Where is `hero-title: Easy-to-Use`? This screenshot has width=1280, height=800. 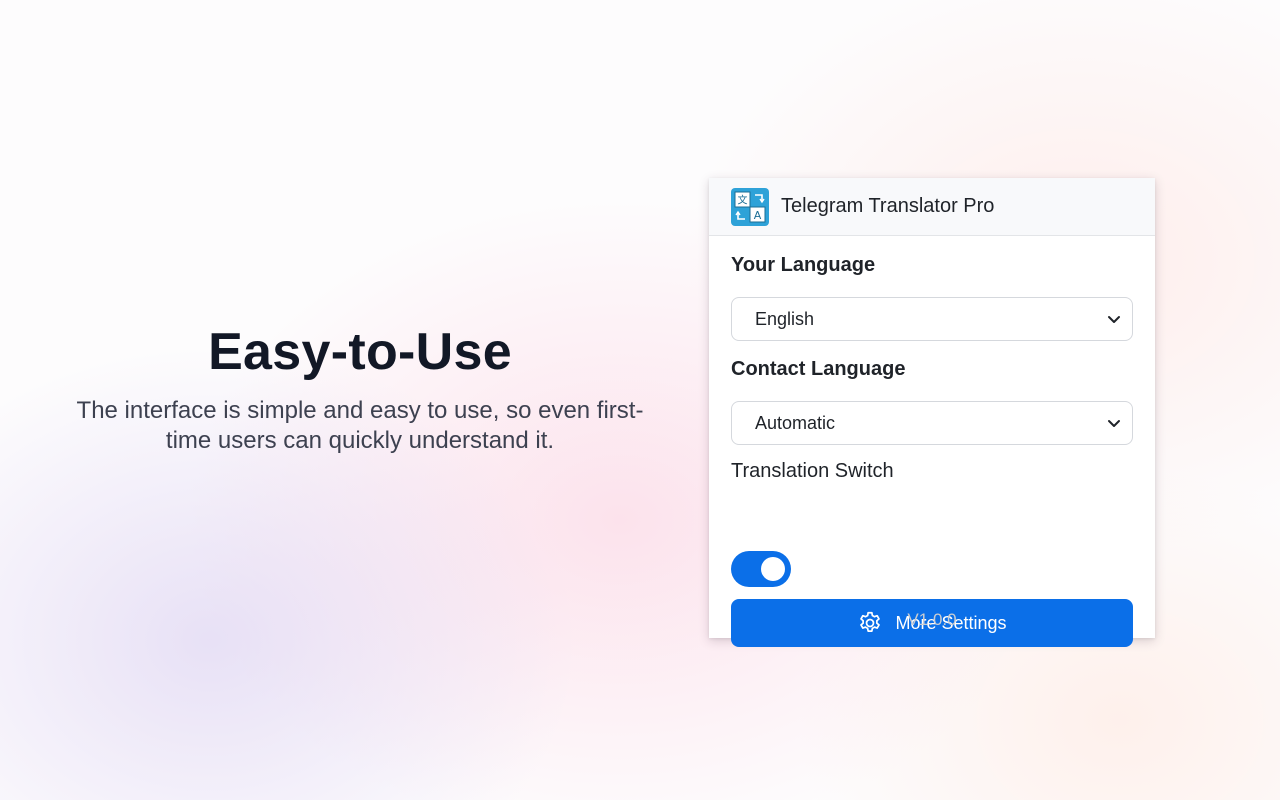
hero-title: Easy-to-Use is located at coordinates (360, 352).